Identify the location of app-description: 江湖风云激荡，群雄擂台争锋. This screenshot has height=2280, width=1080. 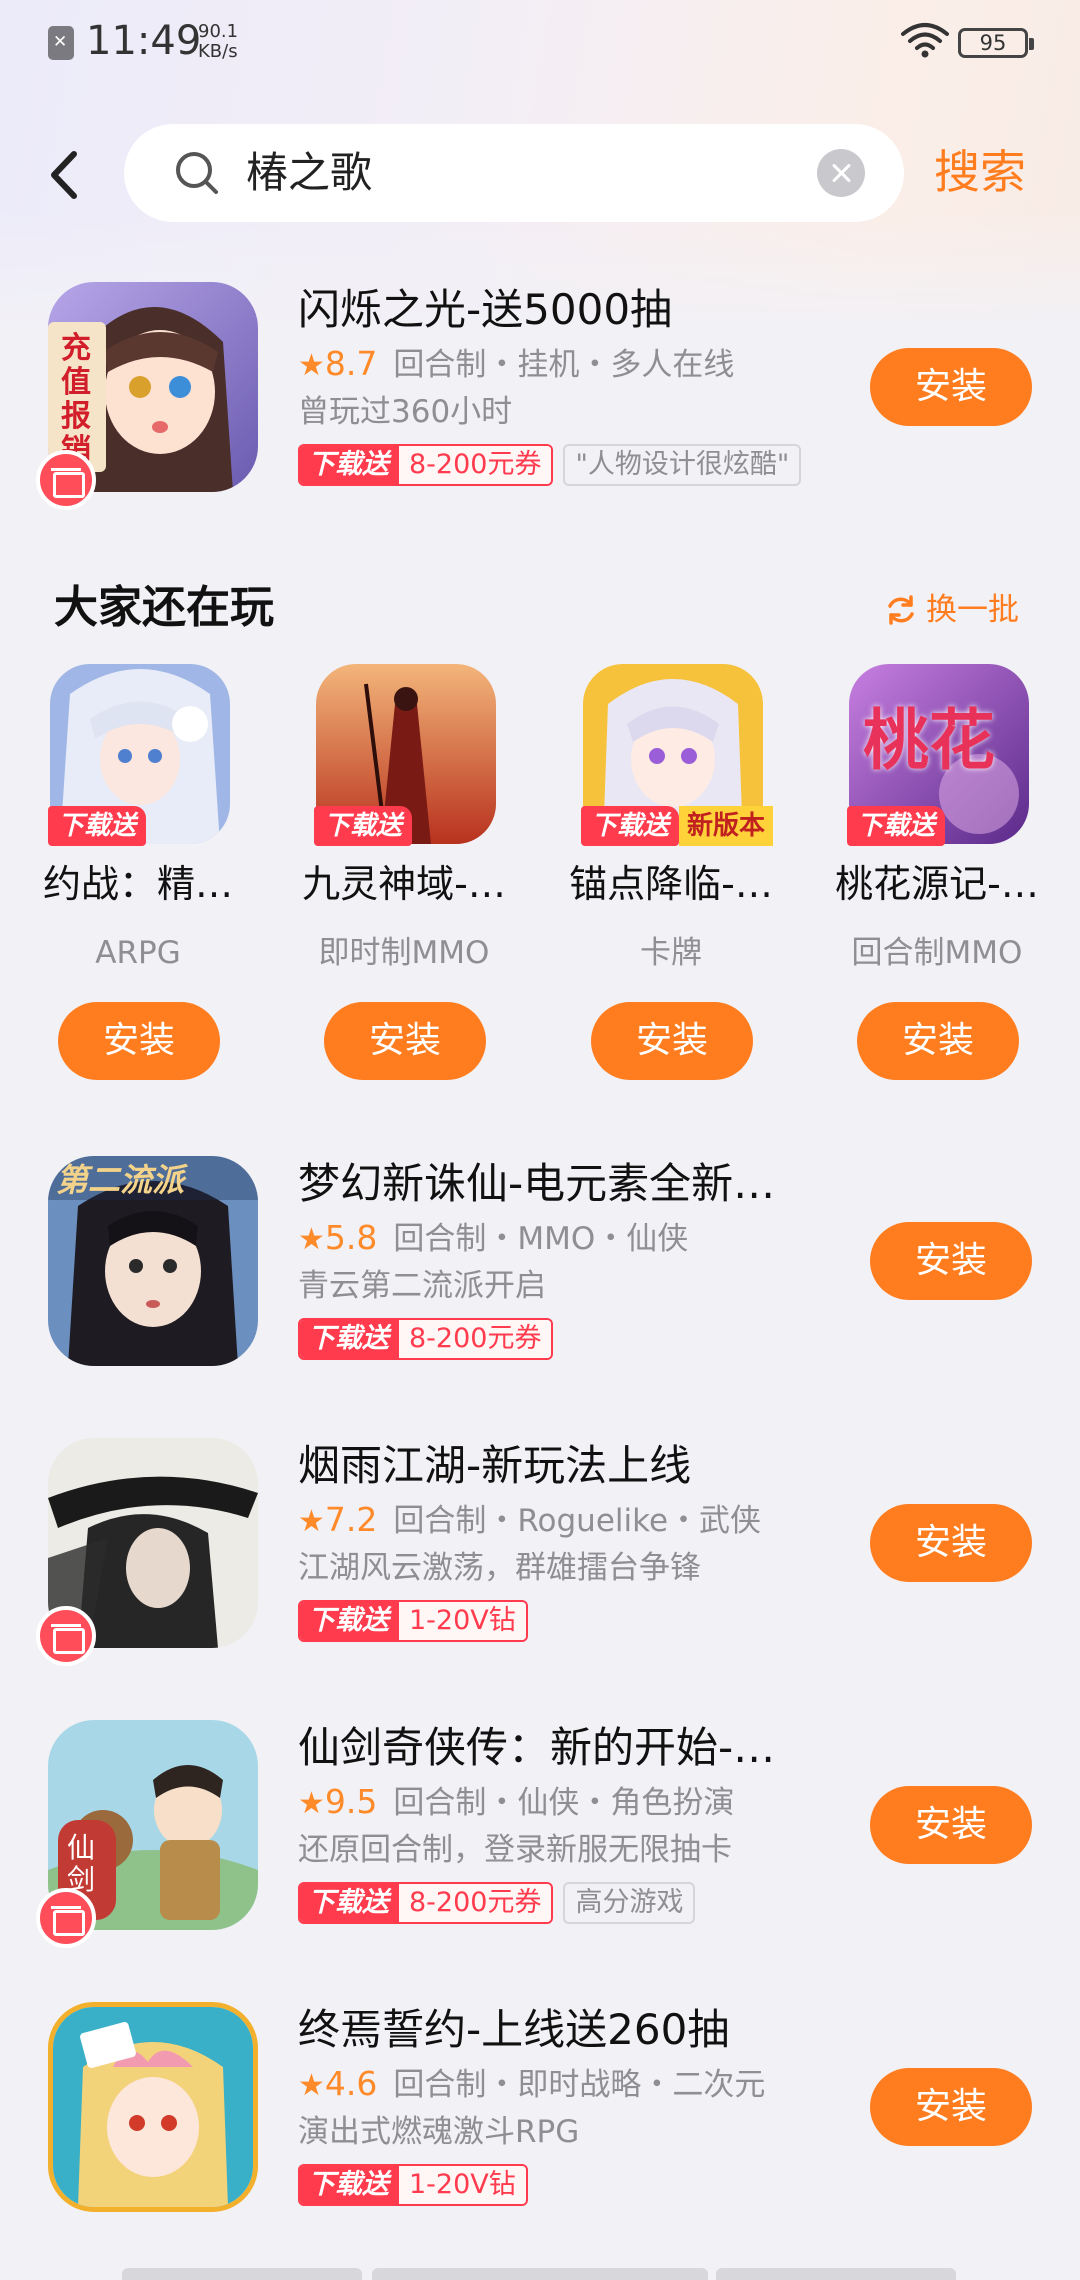
(499, 1568).